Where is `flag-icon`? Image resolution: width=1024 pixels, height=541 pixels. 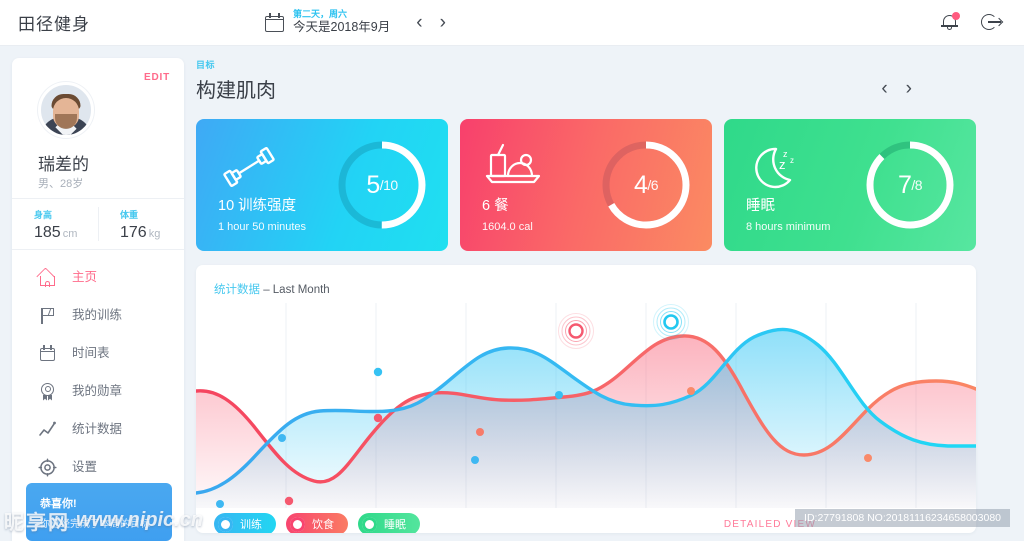 flag-icon is located at coordinates (47, 315).